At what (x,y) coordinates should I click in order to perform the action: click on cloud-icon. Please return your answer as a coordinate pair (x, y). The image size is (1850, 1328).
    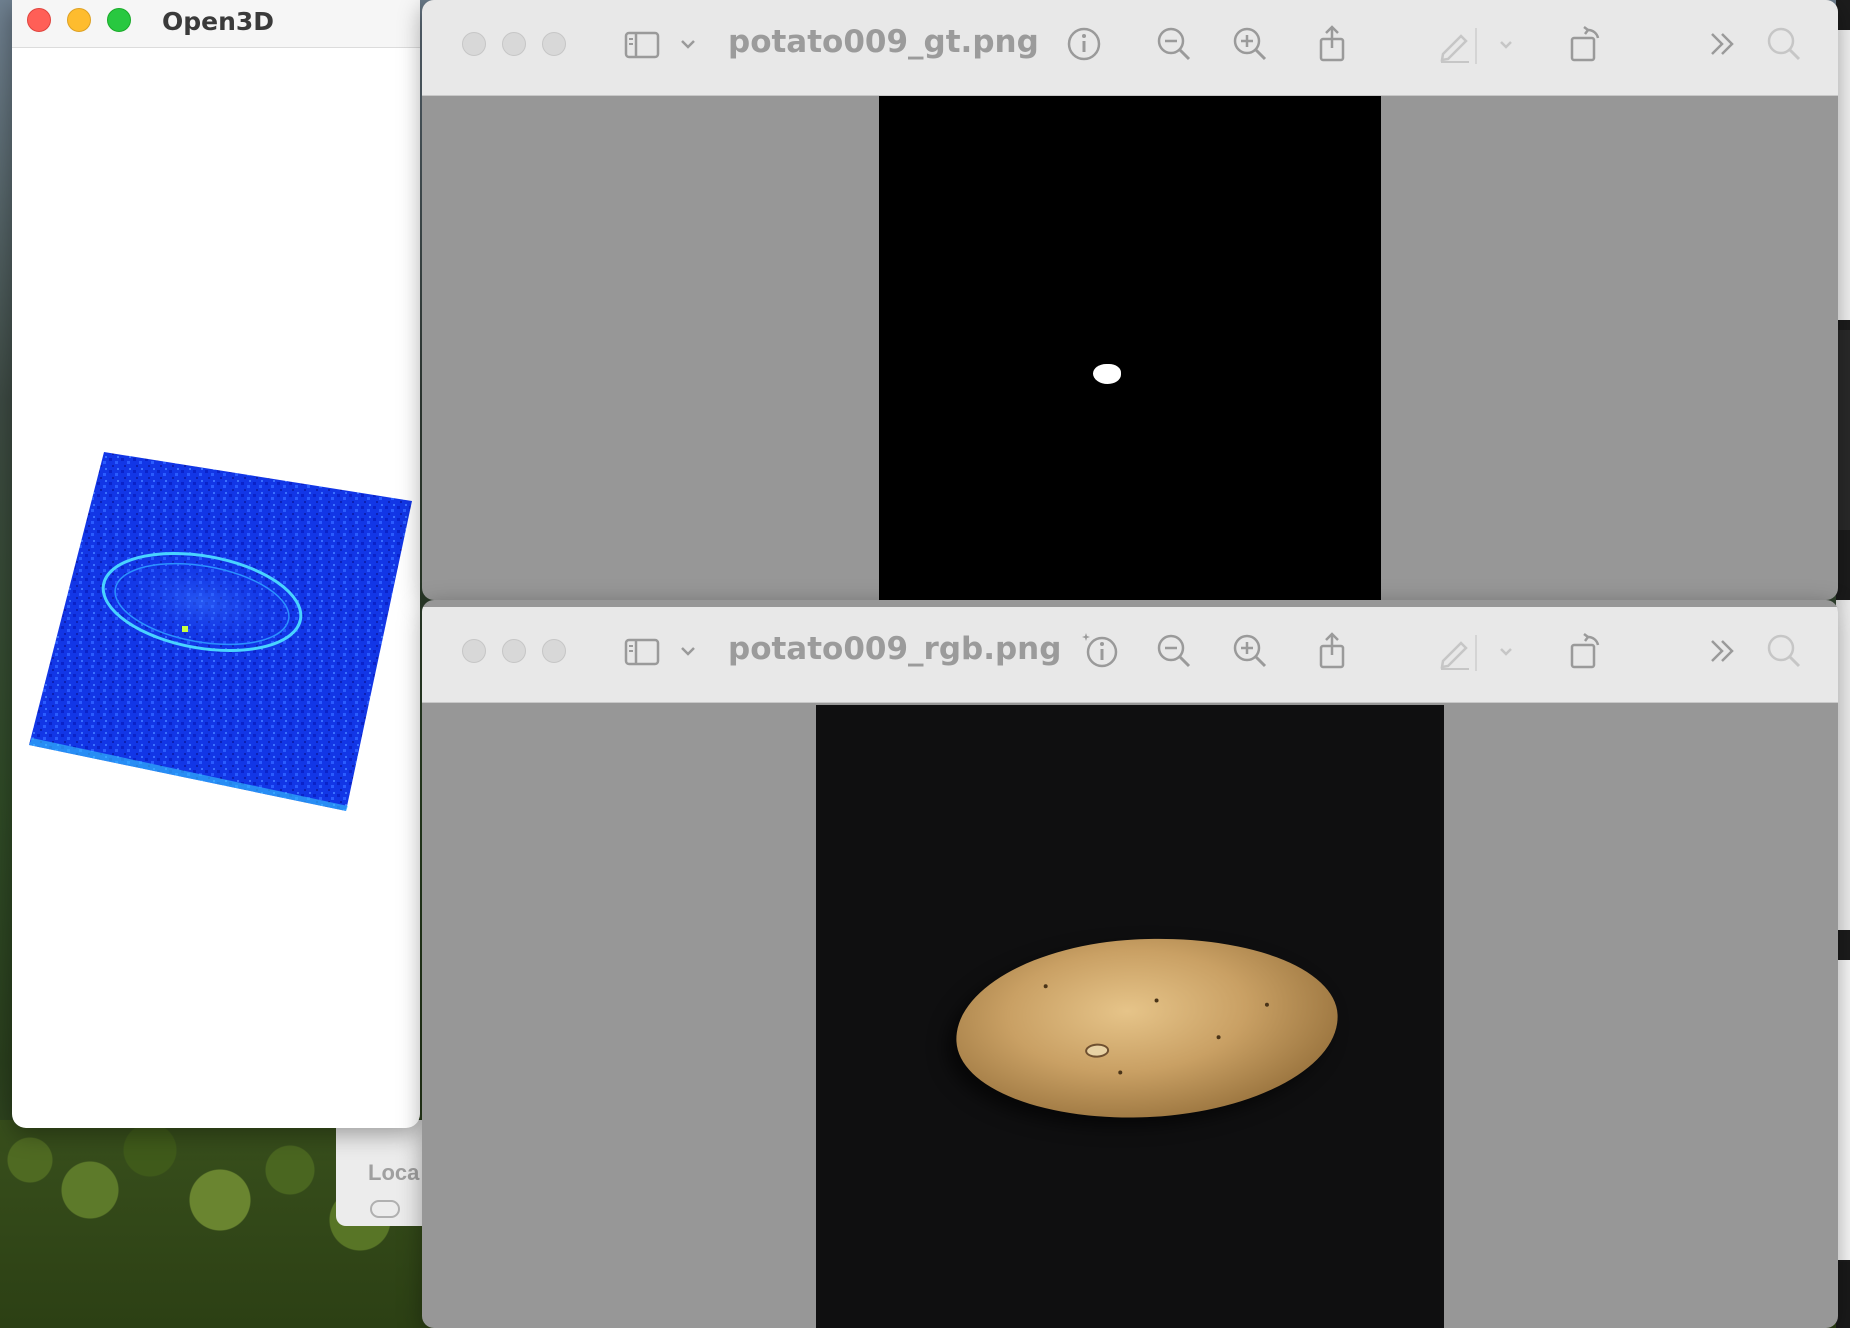
    Looking at the image, I should click on (385, 1209).